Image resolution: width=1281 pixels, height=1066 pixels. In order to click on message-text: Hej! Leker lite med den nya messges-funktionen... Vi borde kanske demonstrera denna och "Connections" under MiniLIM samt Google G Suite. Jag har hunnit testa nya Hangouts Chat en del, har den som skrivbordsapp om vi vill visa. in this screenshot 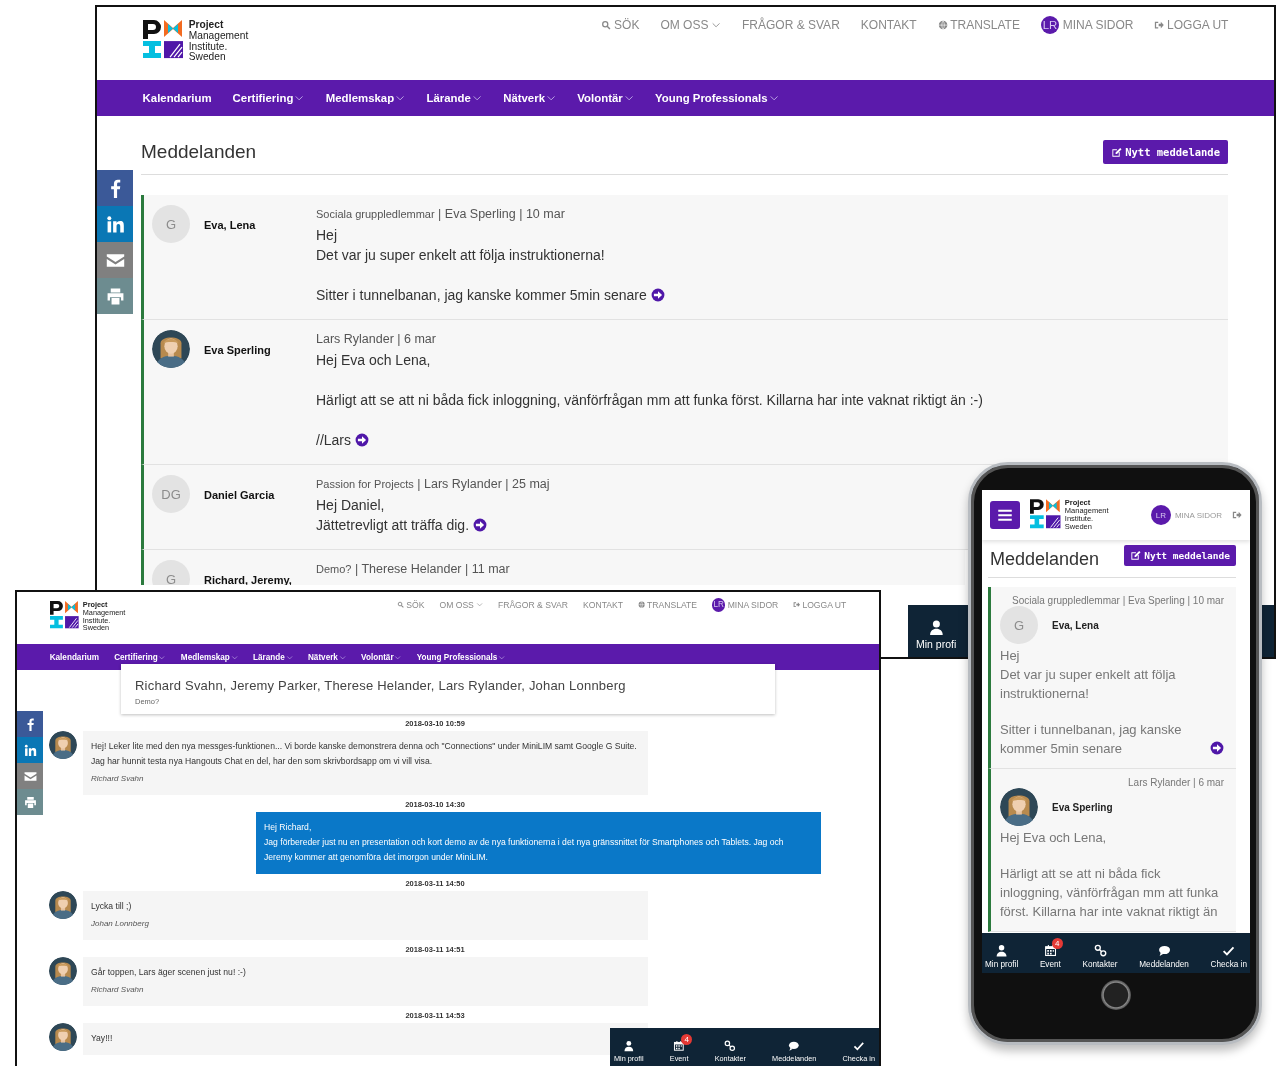, I will do `click(364, 754)`.